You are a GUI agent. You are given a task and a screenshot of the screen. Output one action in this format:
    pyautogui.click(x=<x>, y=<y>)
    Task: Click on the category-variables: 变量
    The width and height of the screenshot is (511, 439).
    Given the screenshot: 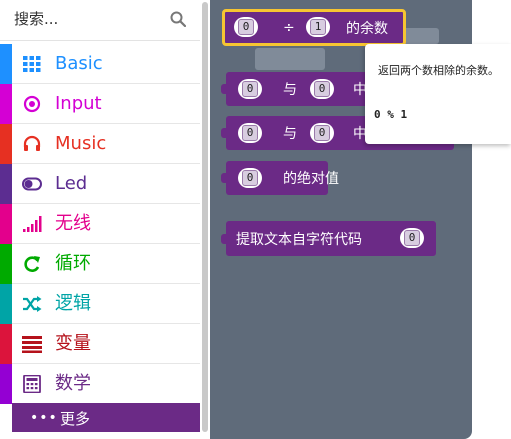 What is the action you would take?
    pyautogui.click(x=100, y=344)
    